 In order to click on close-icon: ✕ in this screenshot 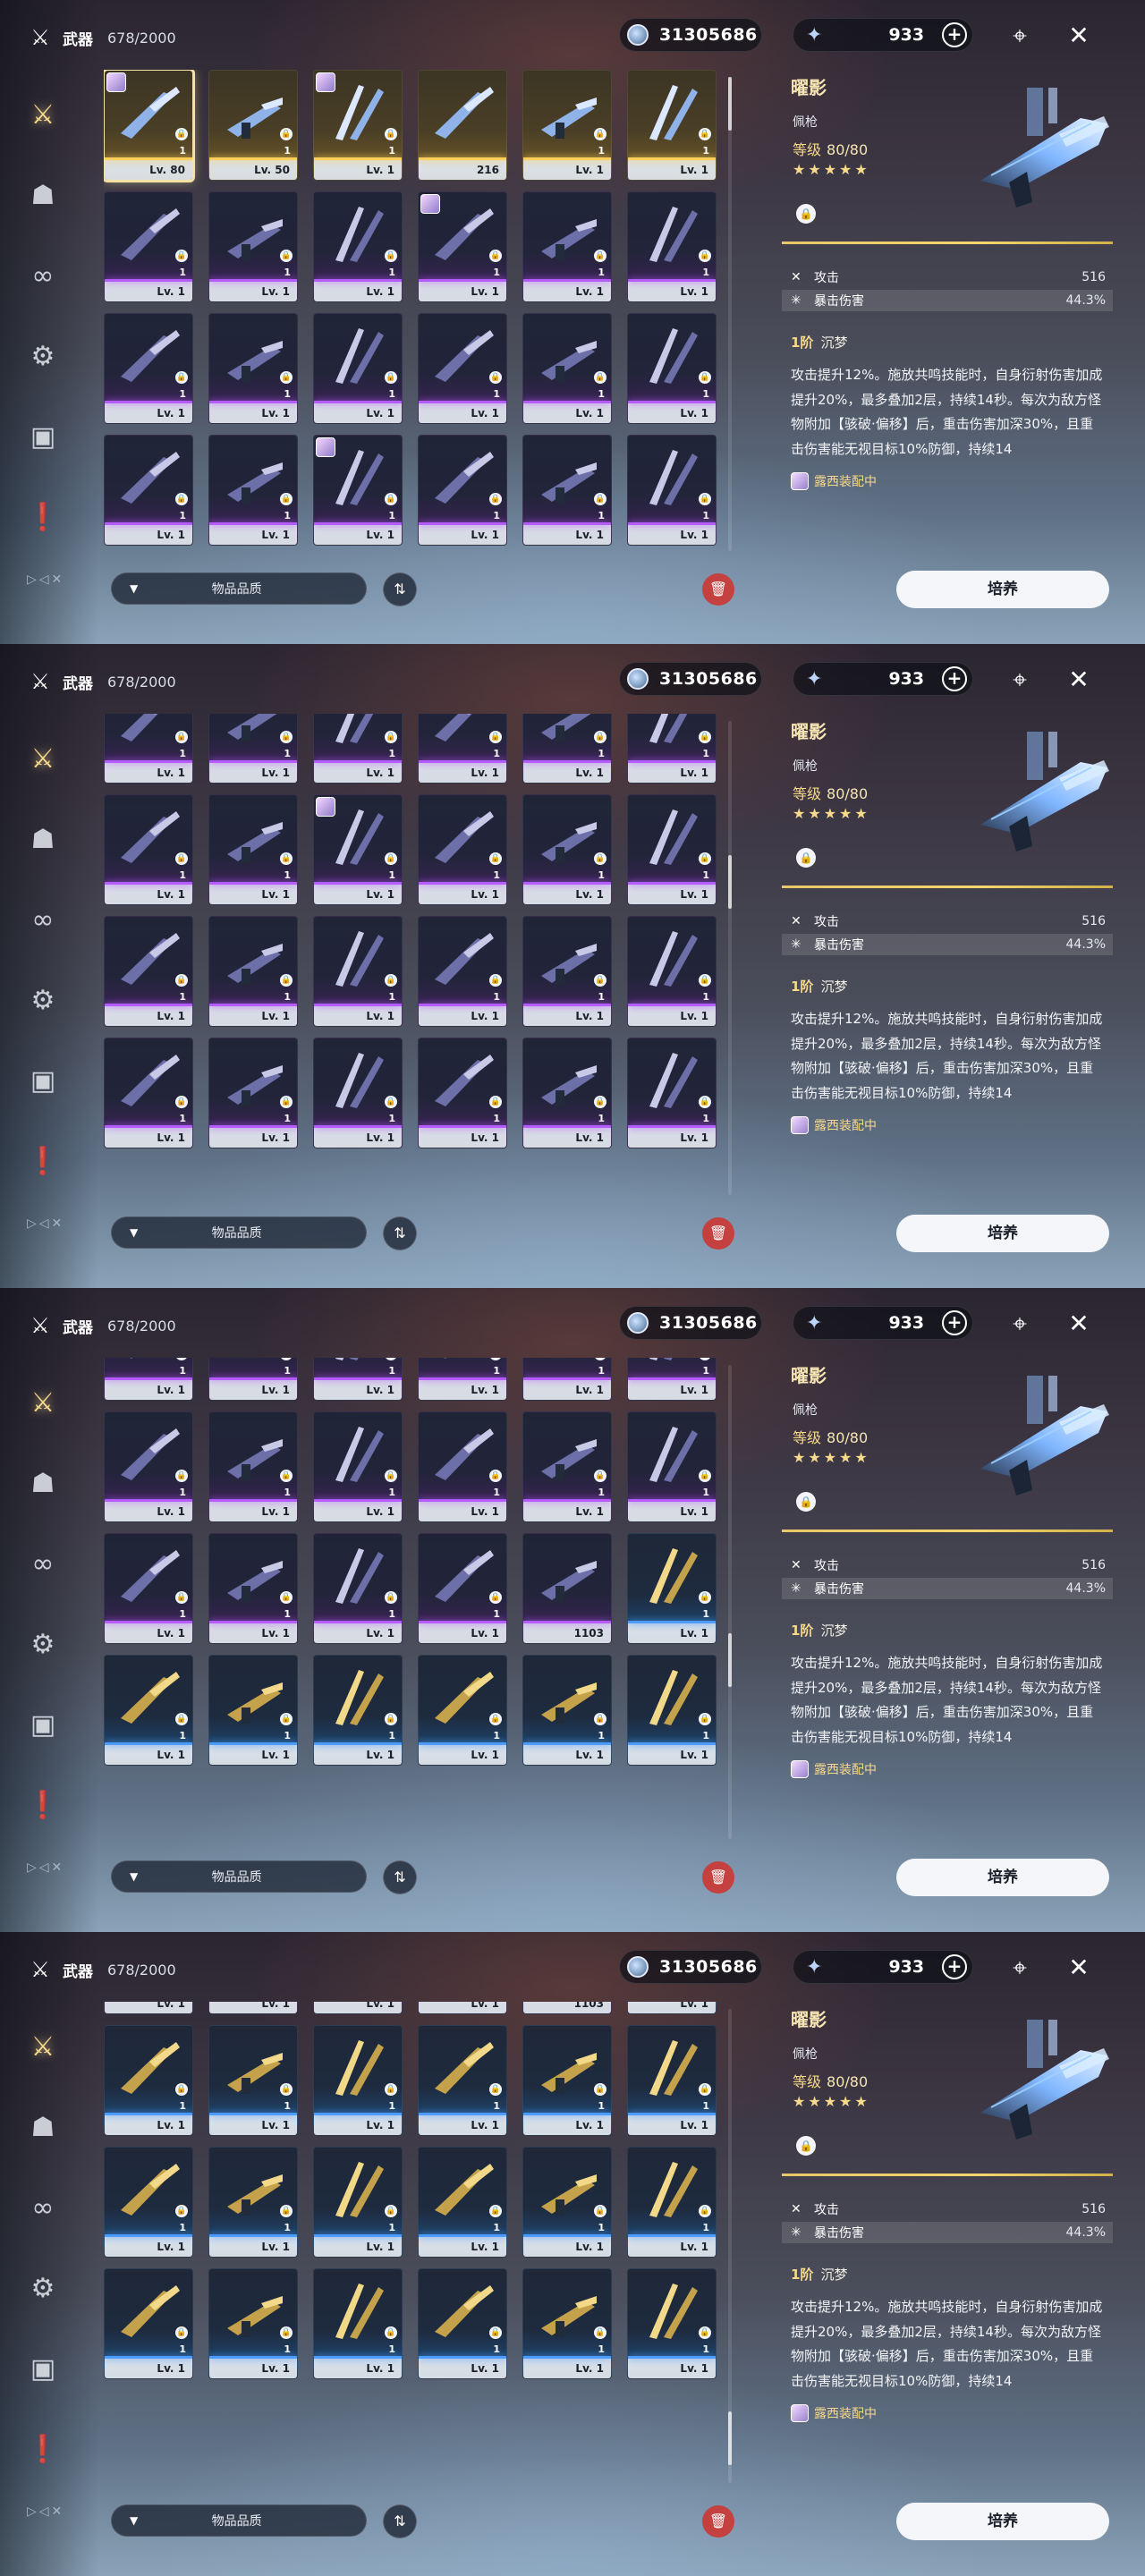, I will do `click(1079, 1968)`.